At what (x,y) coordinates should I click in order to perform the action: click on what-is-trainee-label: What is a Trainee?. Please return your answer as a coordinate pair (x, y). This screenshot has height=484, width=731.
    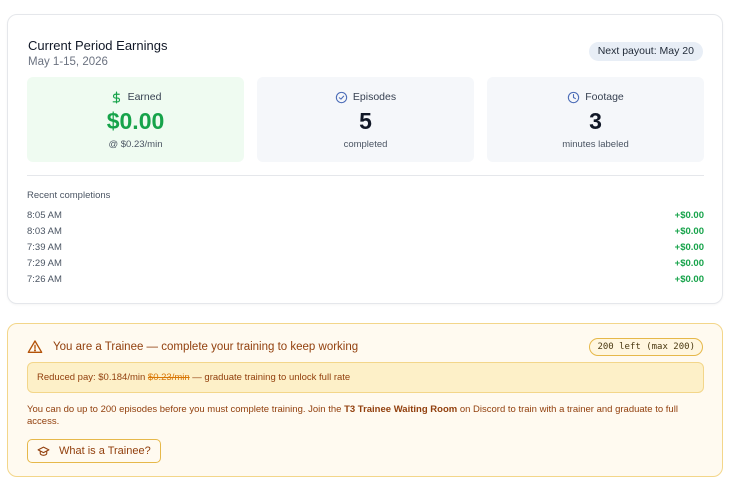
    Looking at the image, I should click on (105, 451).